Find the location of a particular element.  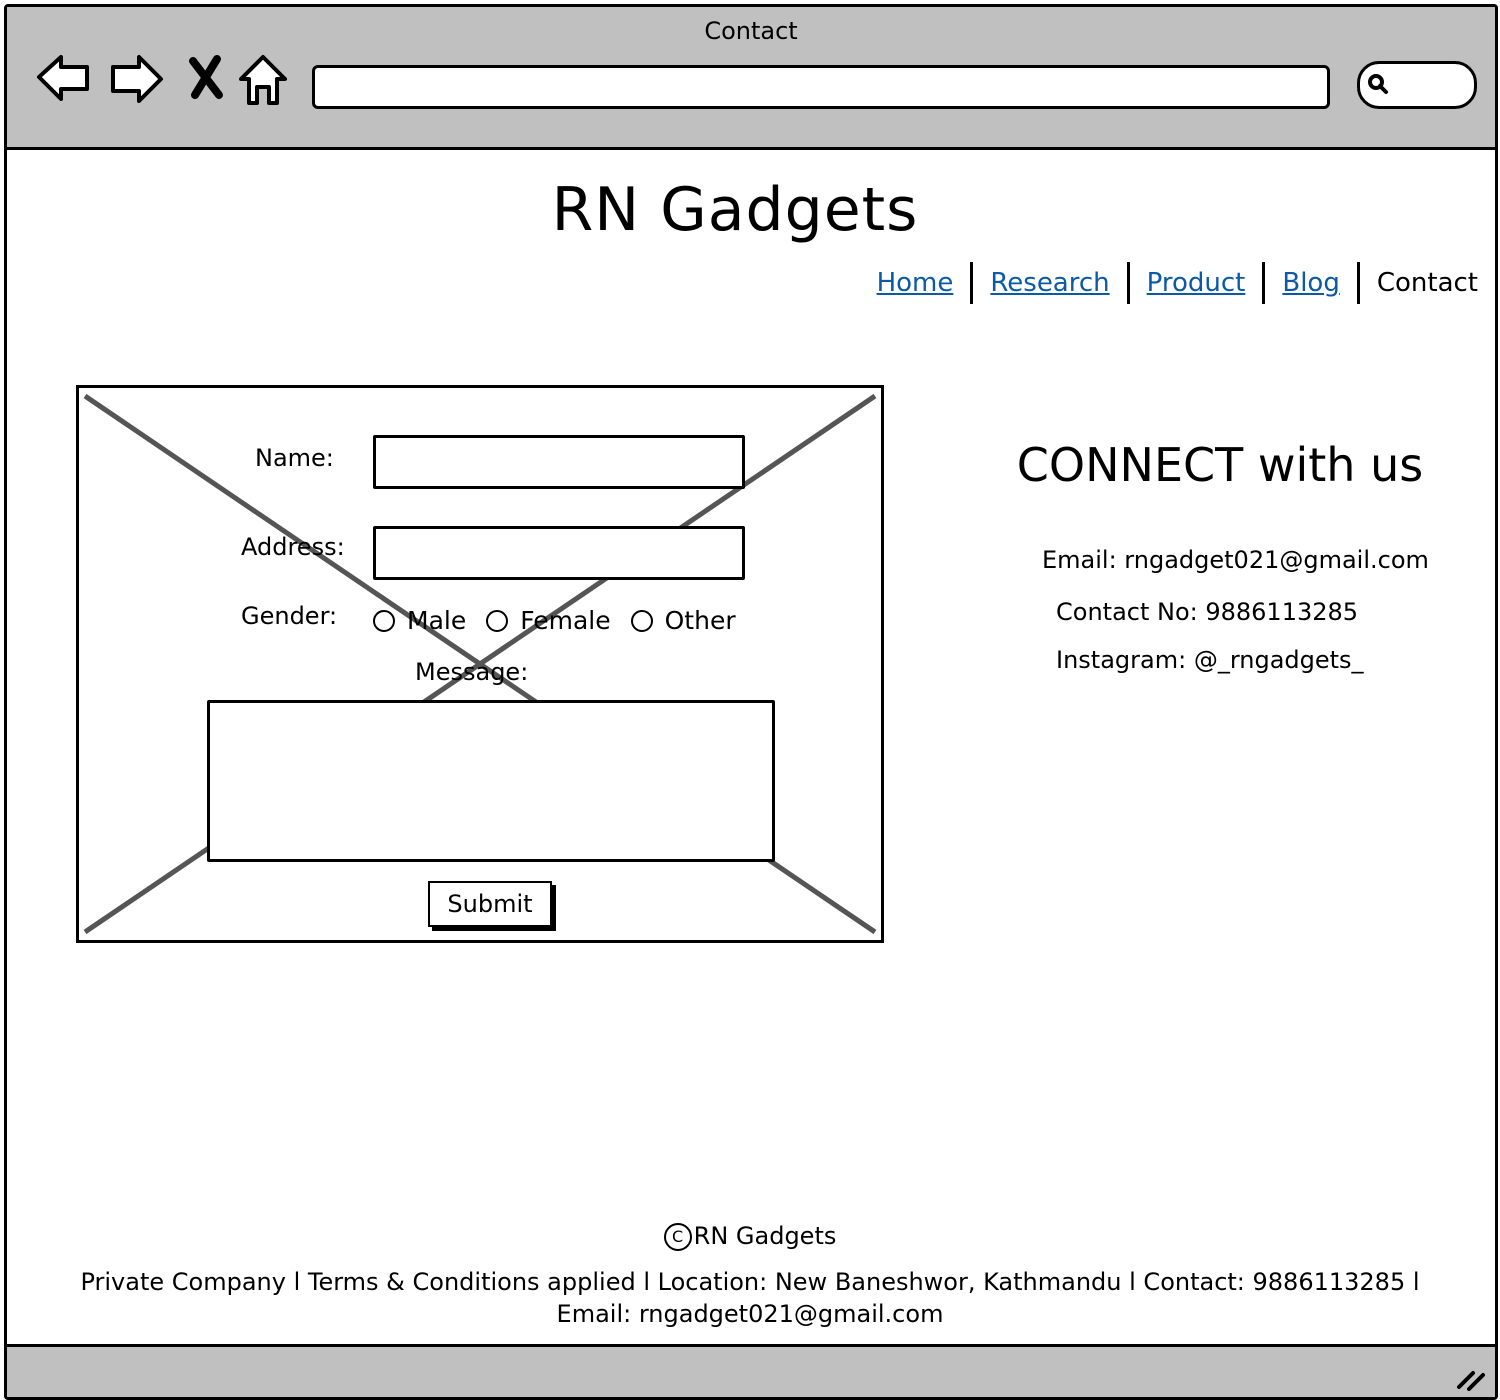

connect-heading: CONNECT with us is located at coordinates (1220, 465).